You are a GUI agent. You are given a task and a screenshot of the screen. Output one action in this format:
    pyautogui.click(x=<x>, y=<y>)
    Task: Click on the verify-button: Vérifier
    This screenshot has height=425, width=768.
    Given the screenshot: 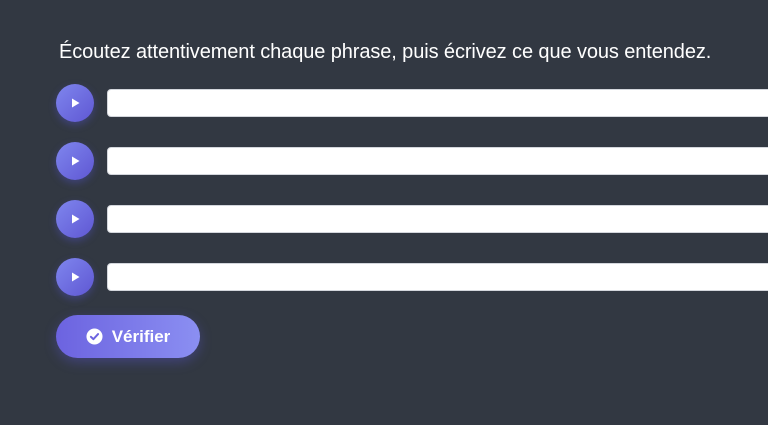 What is the action you would take?
    pyautogui.click(x=128, y=336)
    